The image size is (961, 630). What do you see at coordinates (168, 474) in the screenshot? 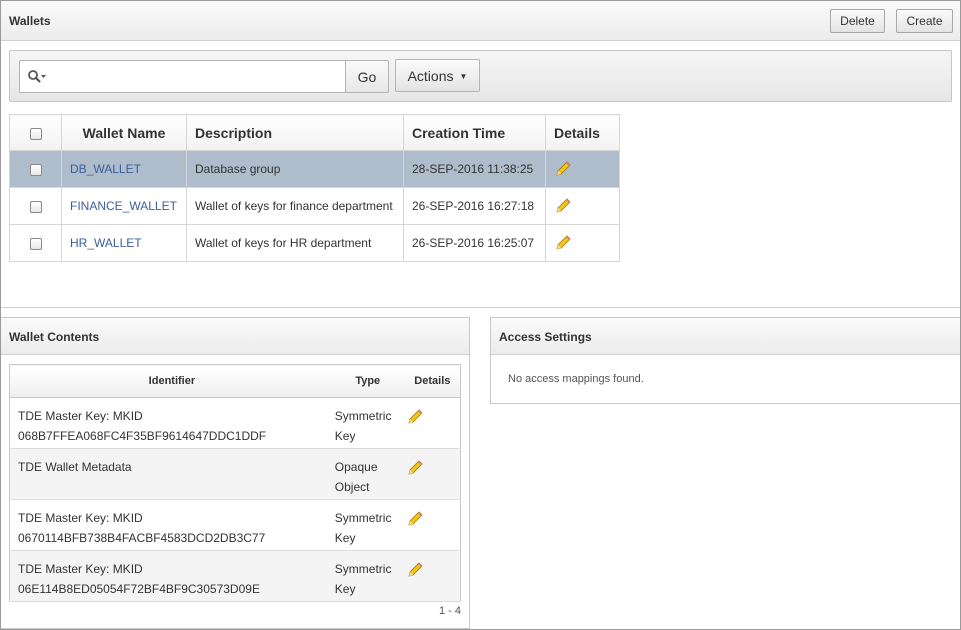
I see `identifier-cell: TDE Wallet Metadata` at bounding box center [168, 474].